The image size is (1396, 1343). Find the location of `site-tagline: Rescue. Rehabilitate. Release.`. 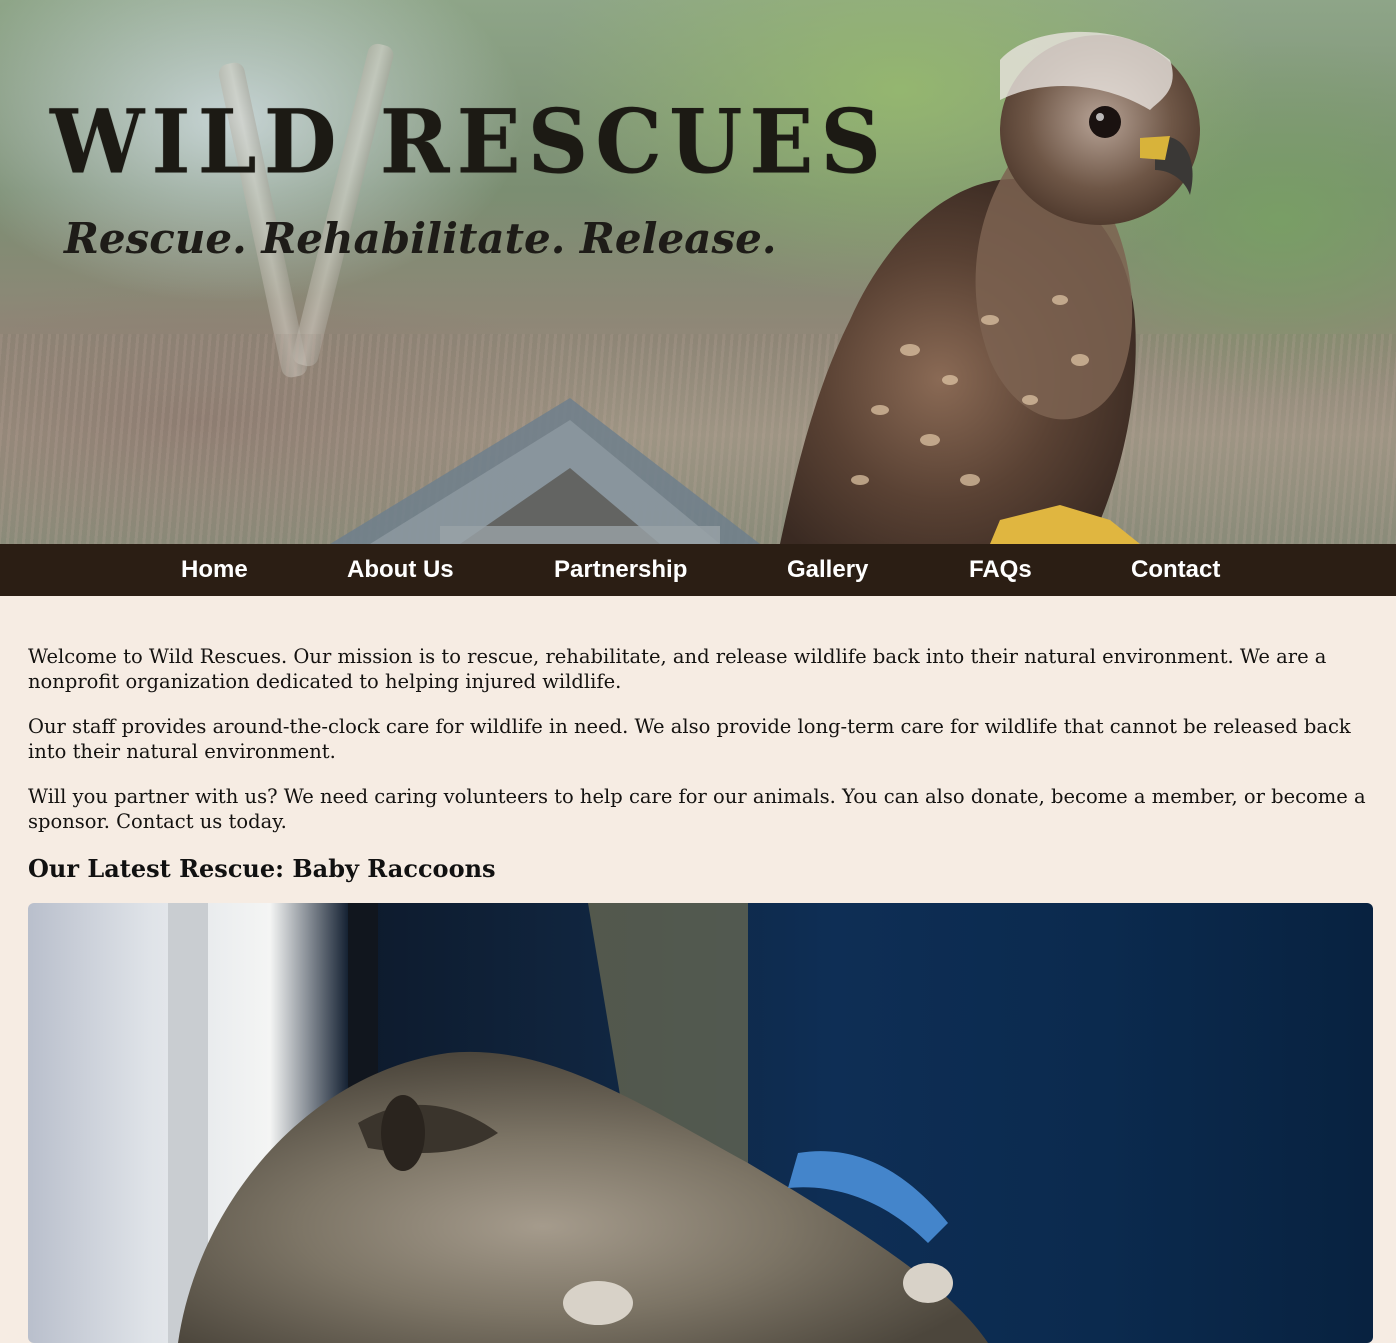

site-tagline: Rescue. Rehabilitate. Release. is located at coordinates (420, 238).